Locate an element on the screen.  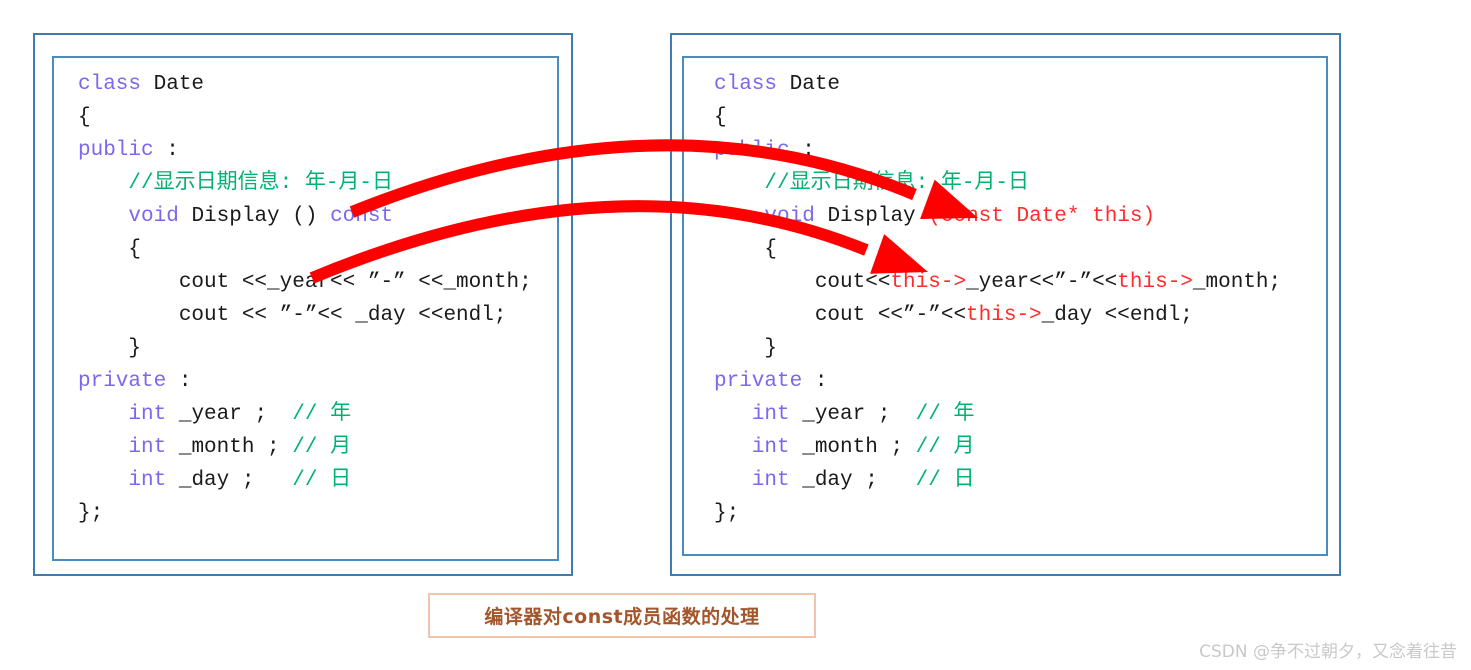
right-code-line-8: cout <<”-”<<this->_day <<endl; is located at coordinates (997, 315).